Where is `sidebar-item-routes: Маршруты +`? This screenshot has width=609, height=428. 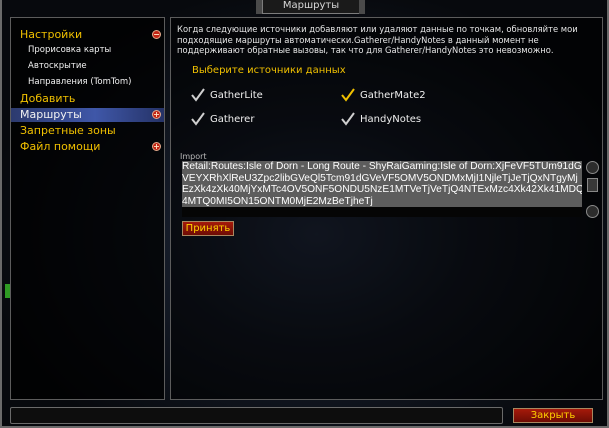
sidebar-item-routes: Маршруты + is located at coordinates (87, 115).